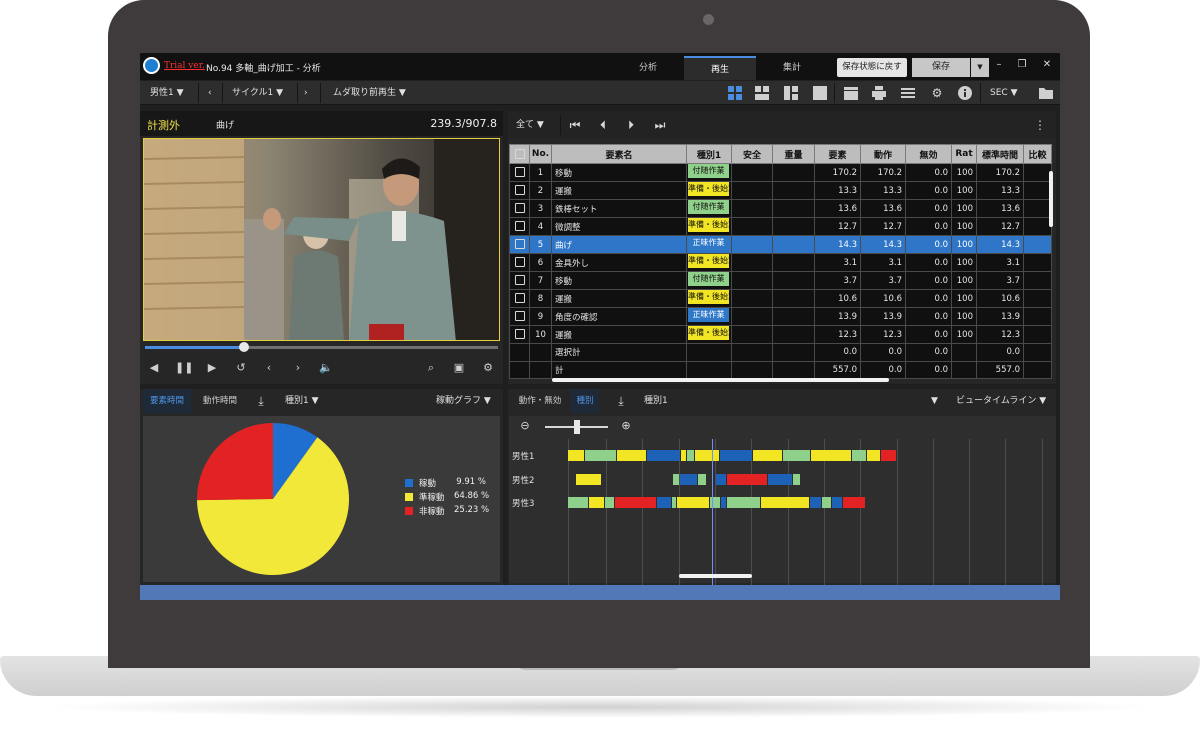 Image resolution: width=1200 pixels, height=730 pixels. Describe the element at coordinates (883, 298) in the screenshot. I see `cell-motion: 10.6` at that location.